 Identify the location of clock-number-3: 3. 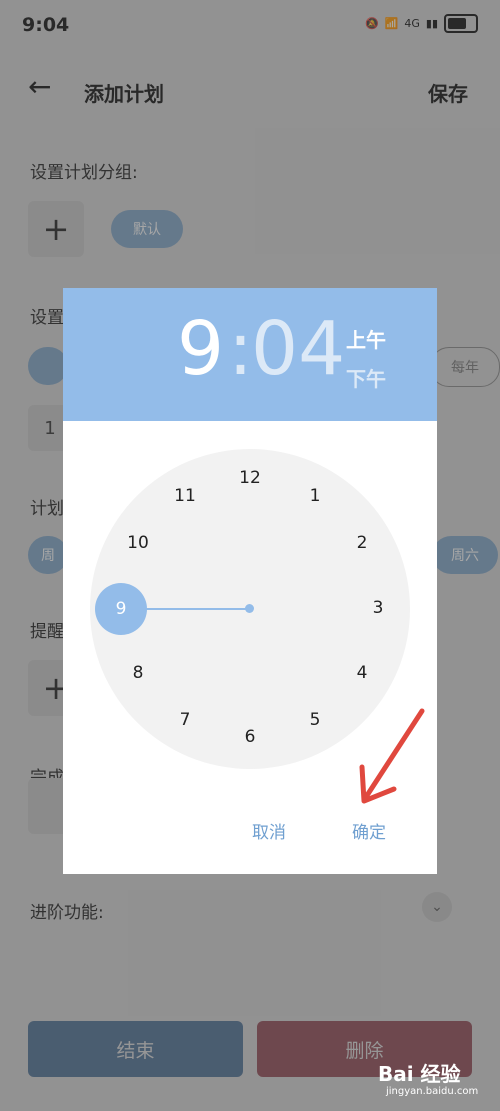
(378, 608).